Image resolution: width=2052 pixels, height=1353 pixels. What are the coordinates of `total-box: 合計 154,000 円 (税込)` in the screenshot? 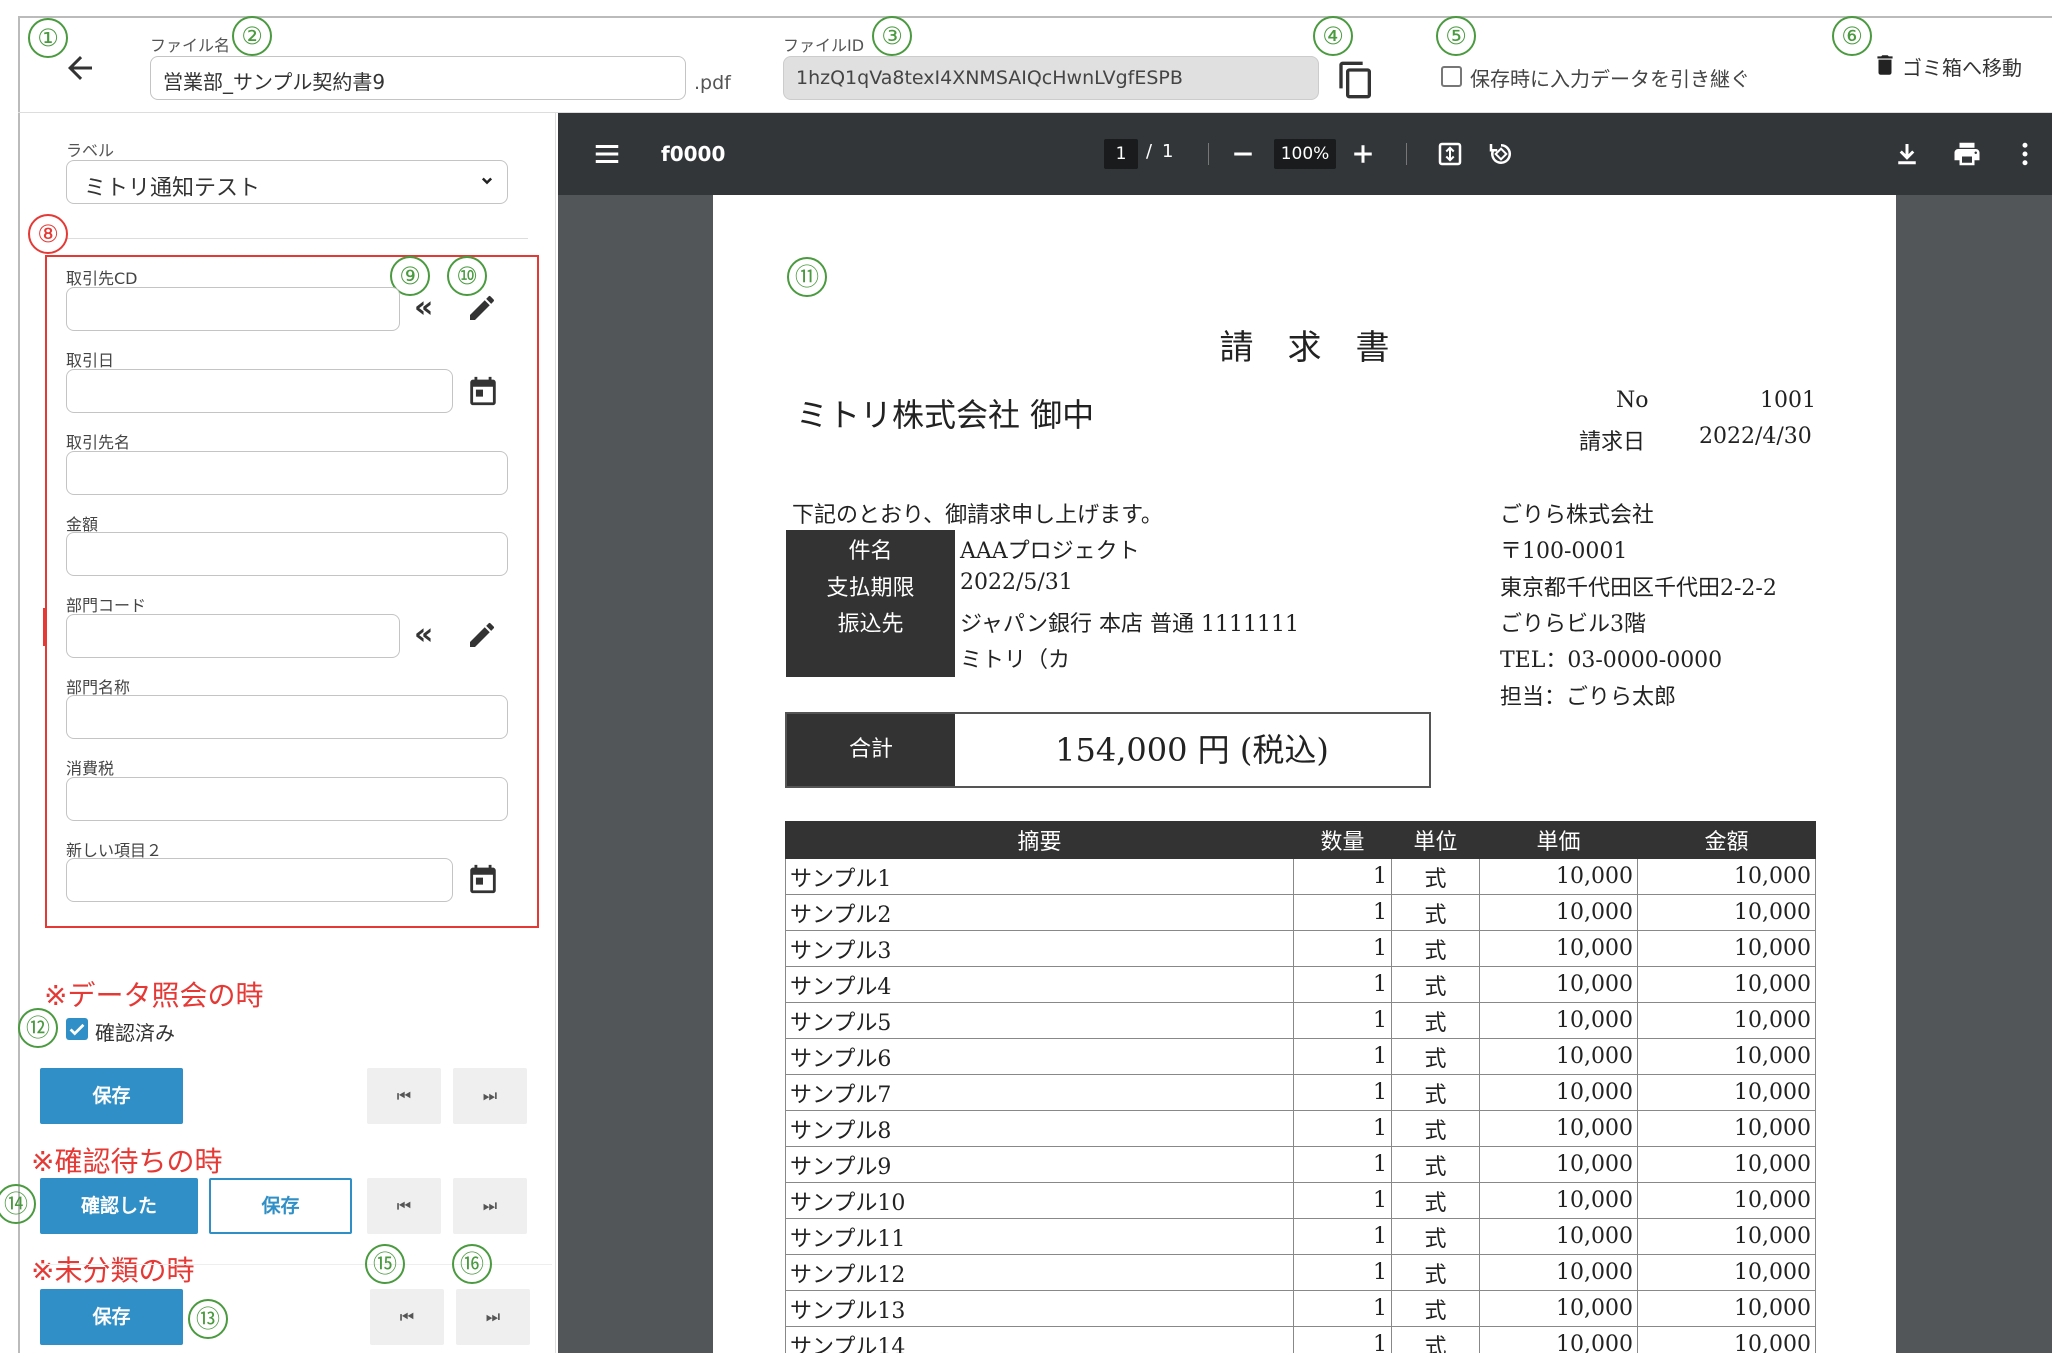 It's located at (1108, 750).